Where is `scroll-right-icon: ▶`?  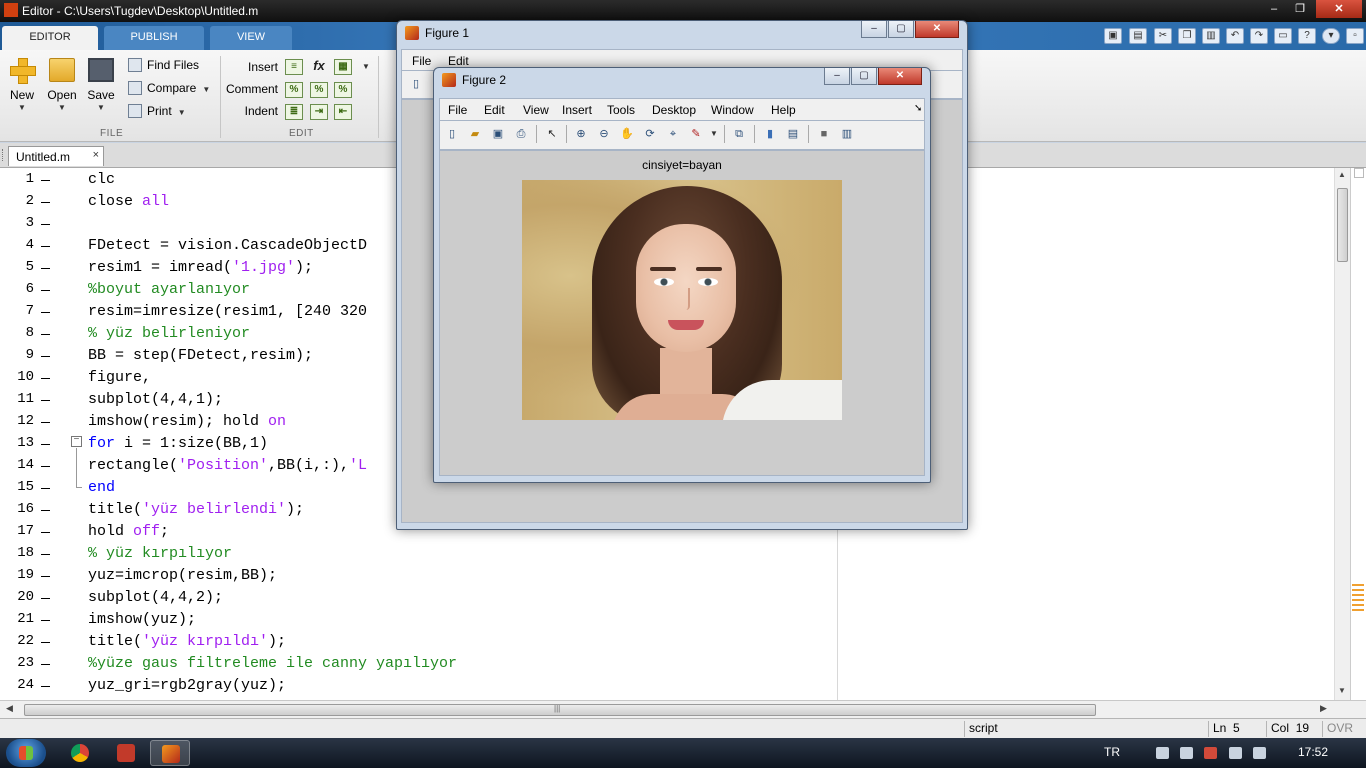 scroll-right-icon: ▶ is located at coordinates (1323, 708).